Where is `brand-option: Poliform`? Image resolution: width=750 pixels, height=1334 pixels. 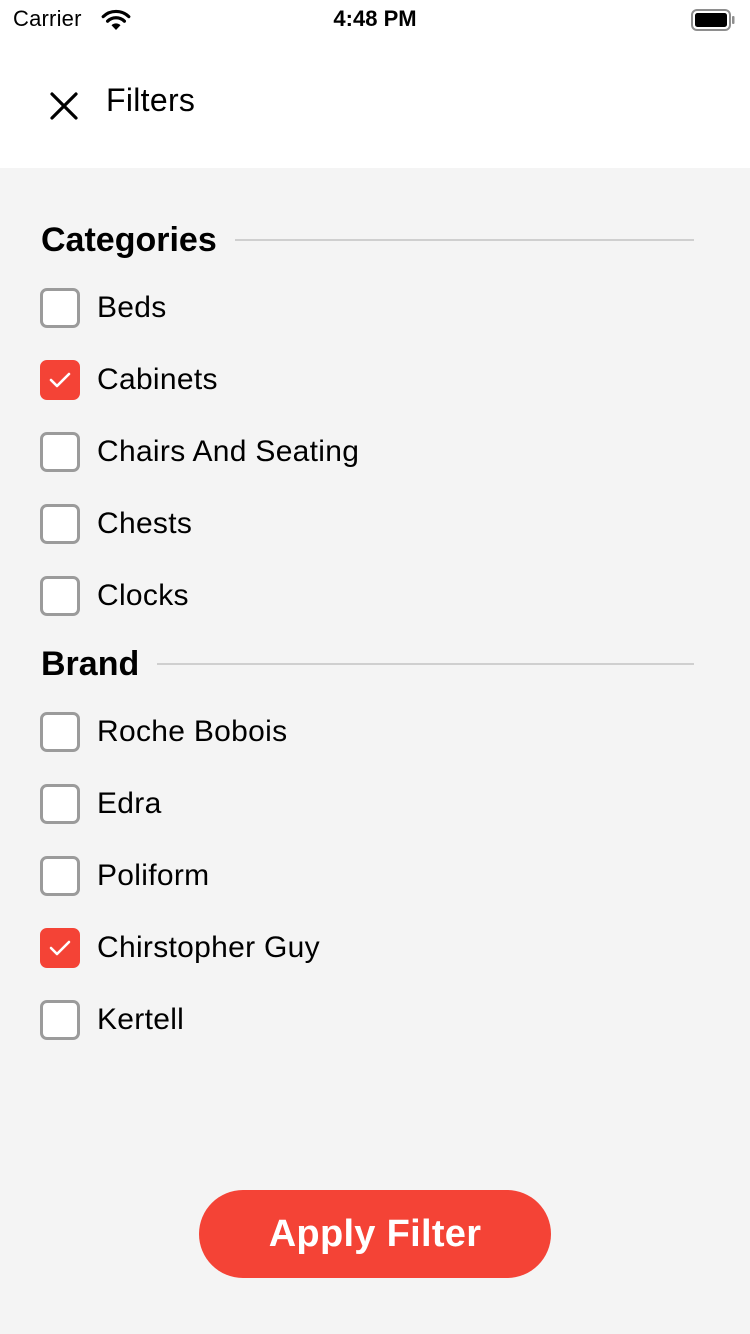
brand-option: Poliform is located at coordinates (124, 876).